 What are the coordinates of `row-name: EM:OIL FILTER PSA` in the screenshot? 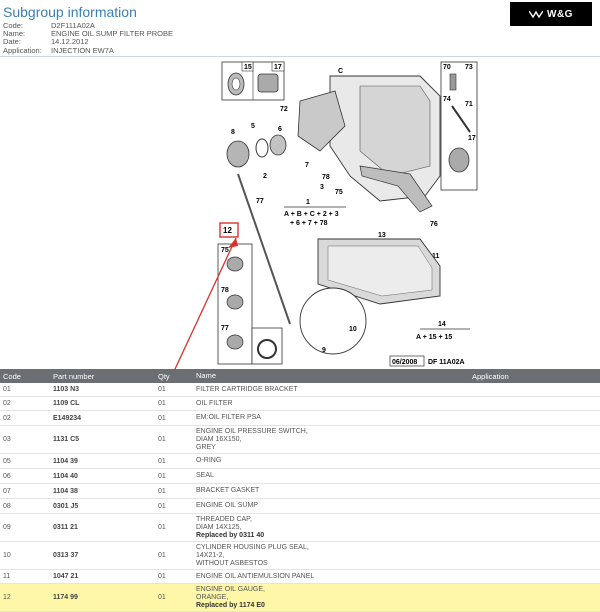 It's located at (334, 418).